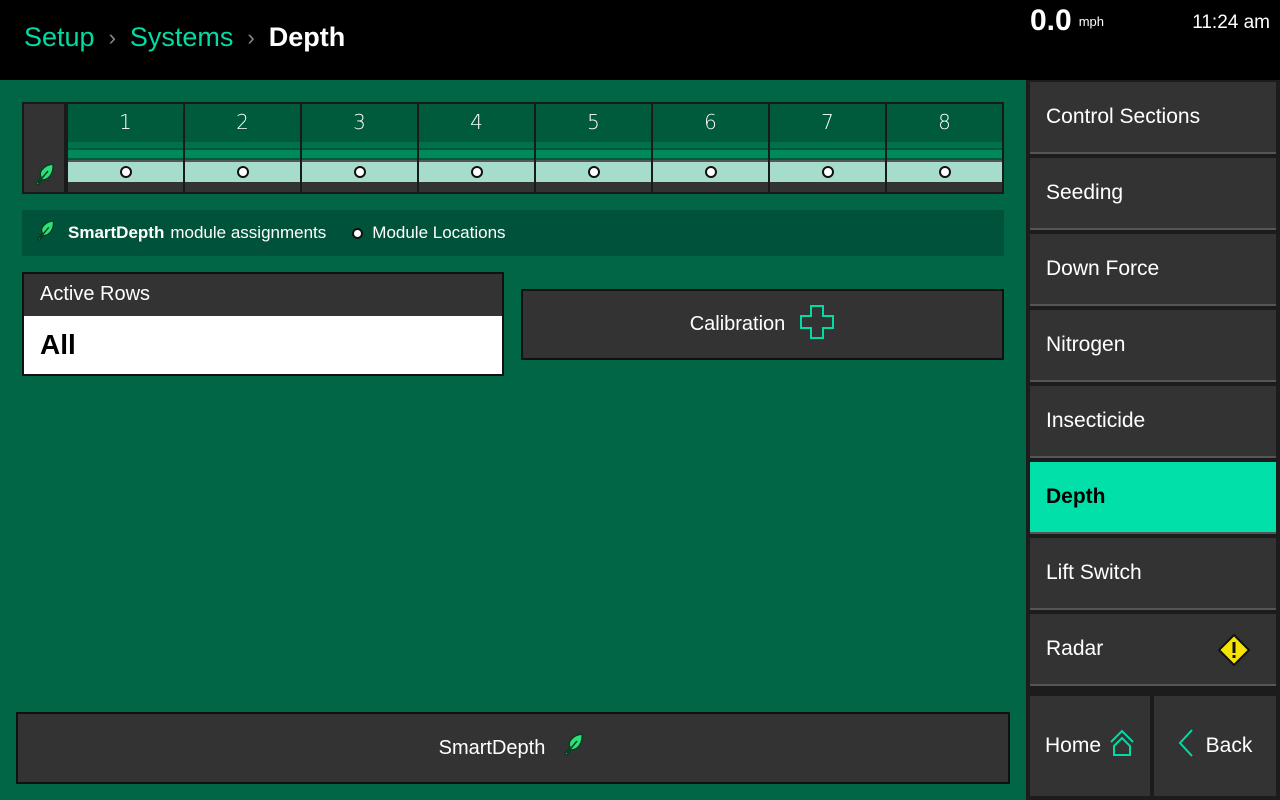  I want to click on breadcrumb: Setup › Systems › Depth, so click(184, 37).